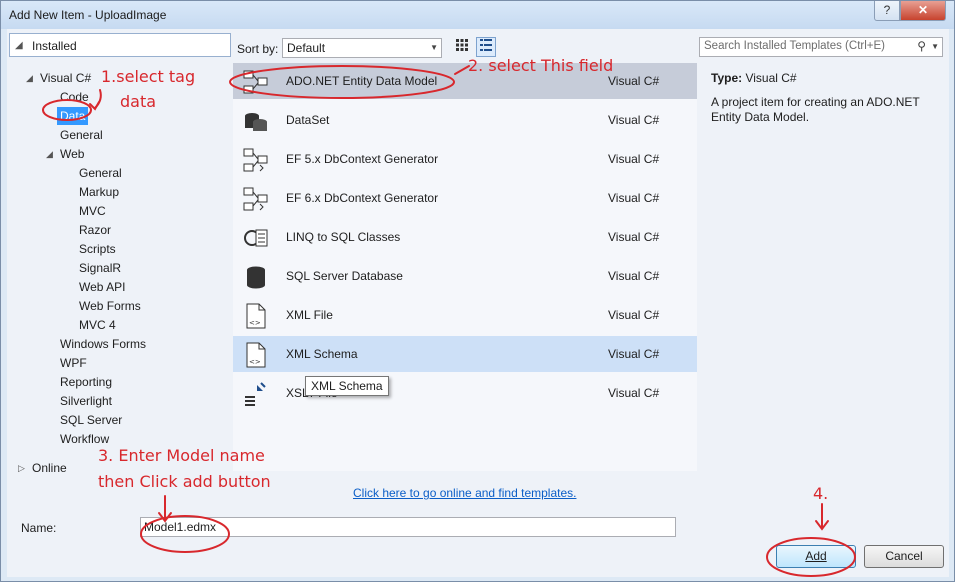 Image resolution: width=955 pixels, height=582 pixels. Describe the element at coordinates (727, 78) in the screenshot. I see `type-label: Type:` at that location.